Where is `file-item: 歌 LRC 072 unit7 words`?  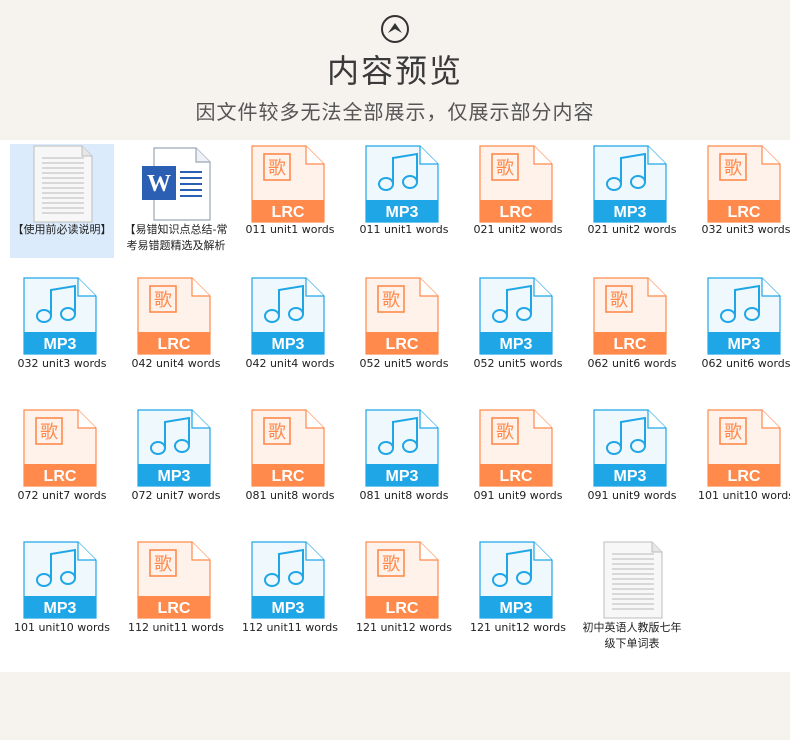
file-item: 歌 LRC 072 unit7 words is located at coordinates (62, 472).